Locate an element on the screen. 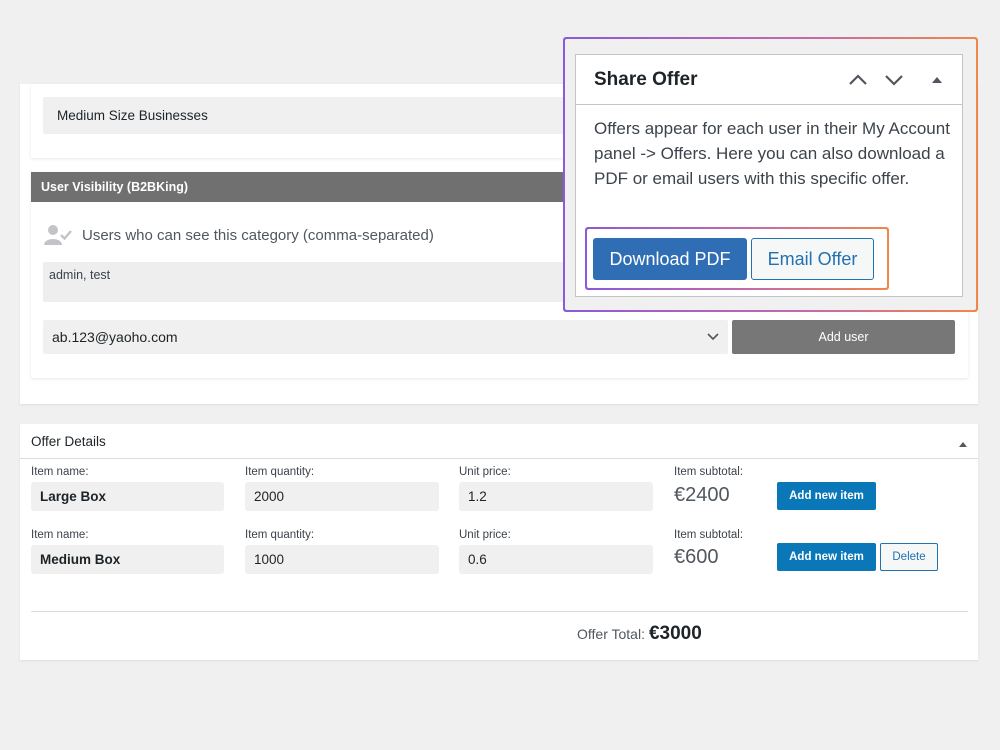  item-quantity-input: 2000 is located at coordinates (342, 496).